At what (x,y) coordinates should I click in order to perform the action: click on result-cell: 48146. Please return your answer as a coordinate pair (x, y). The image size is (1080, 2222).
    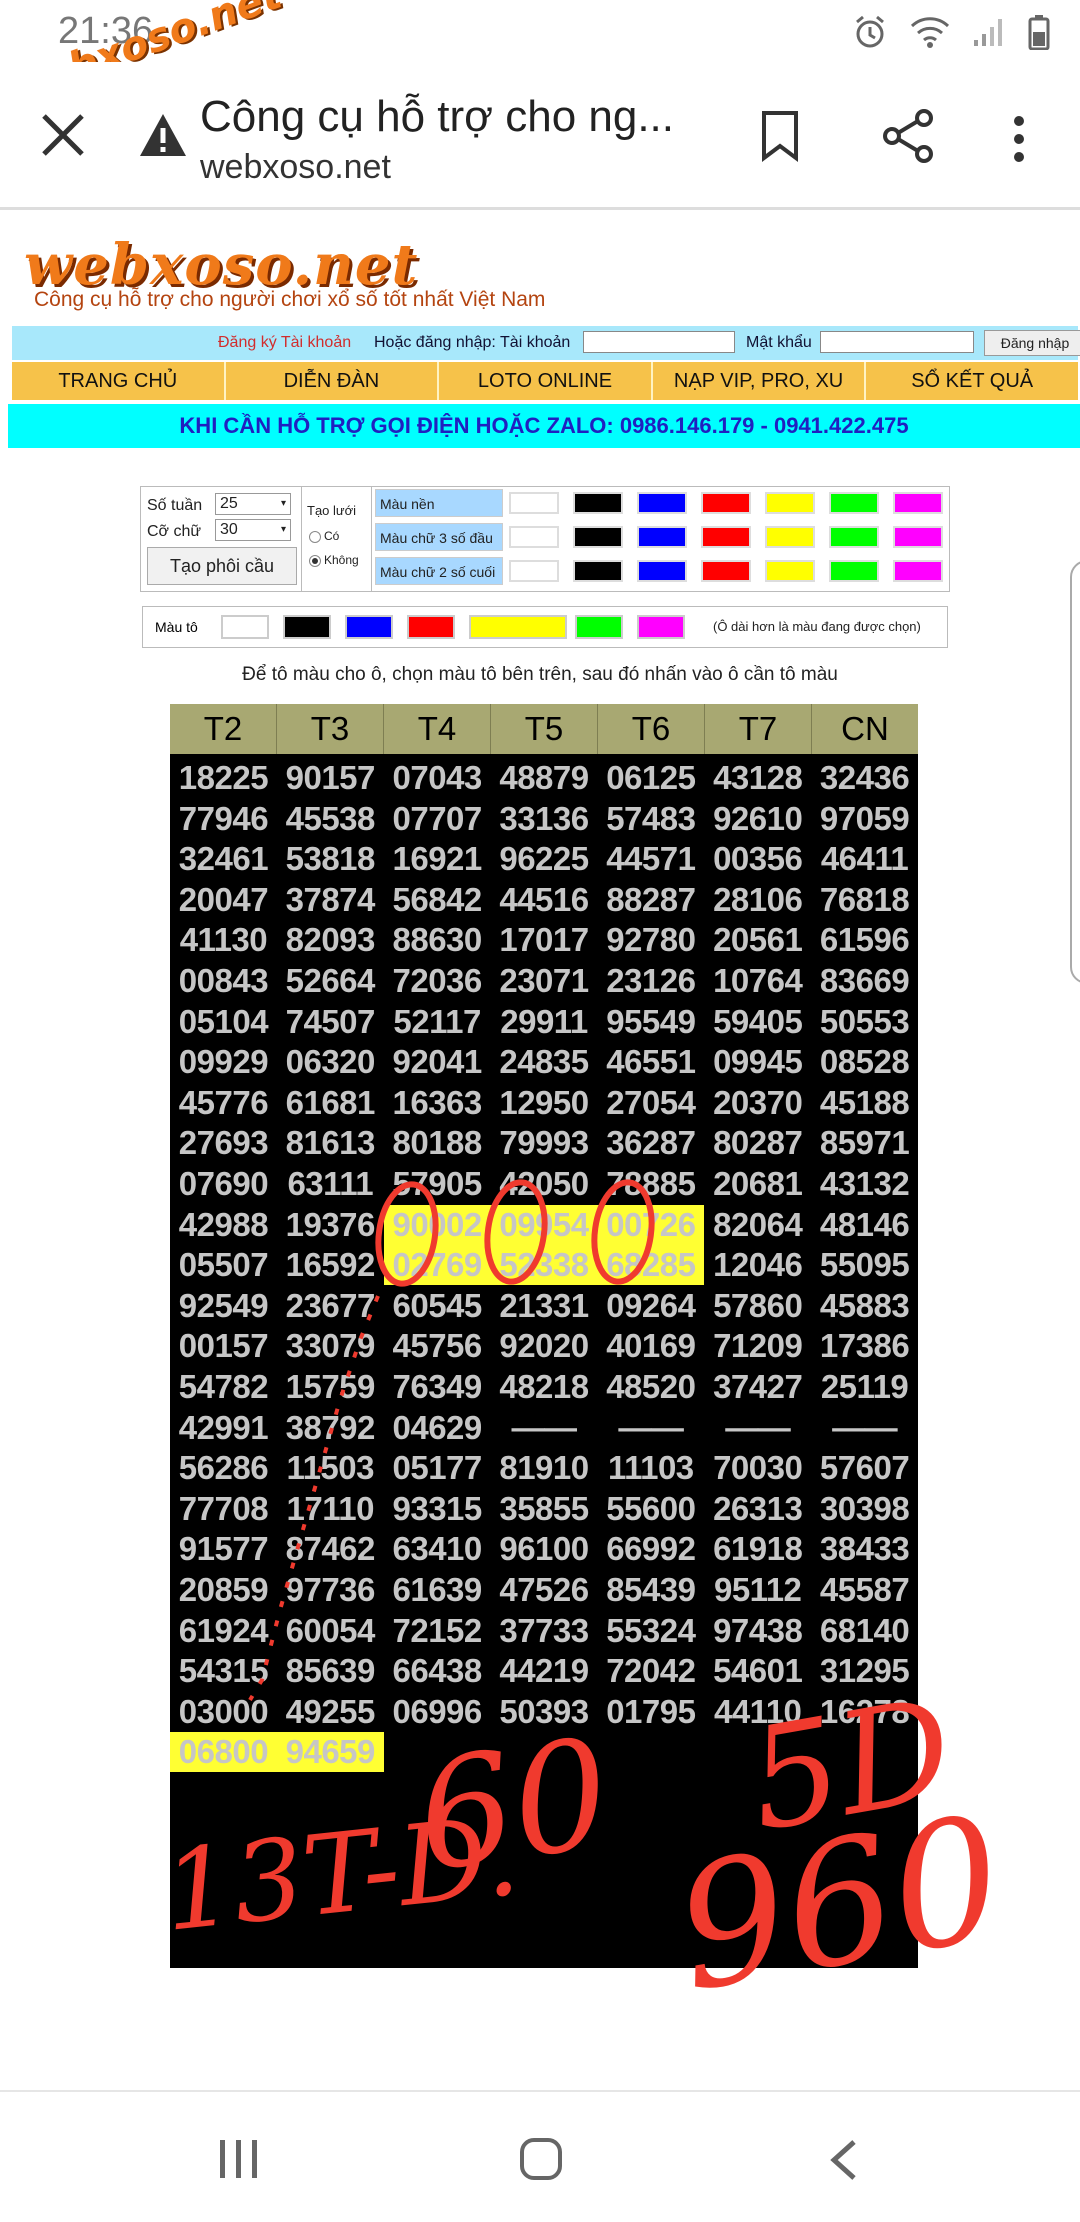
    Looking at the image, I should click on (864, 1225).